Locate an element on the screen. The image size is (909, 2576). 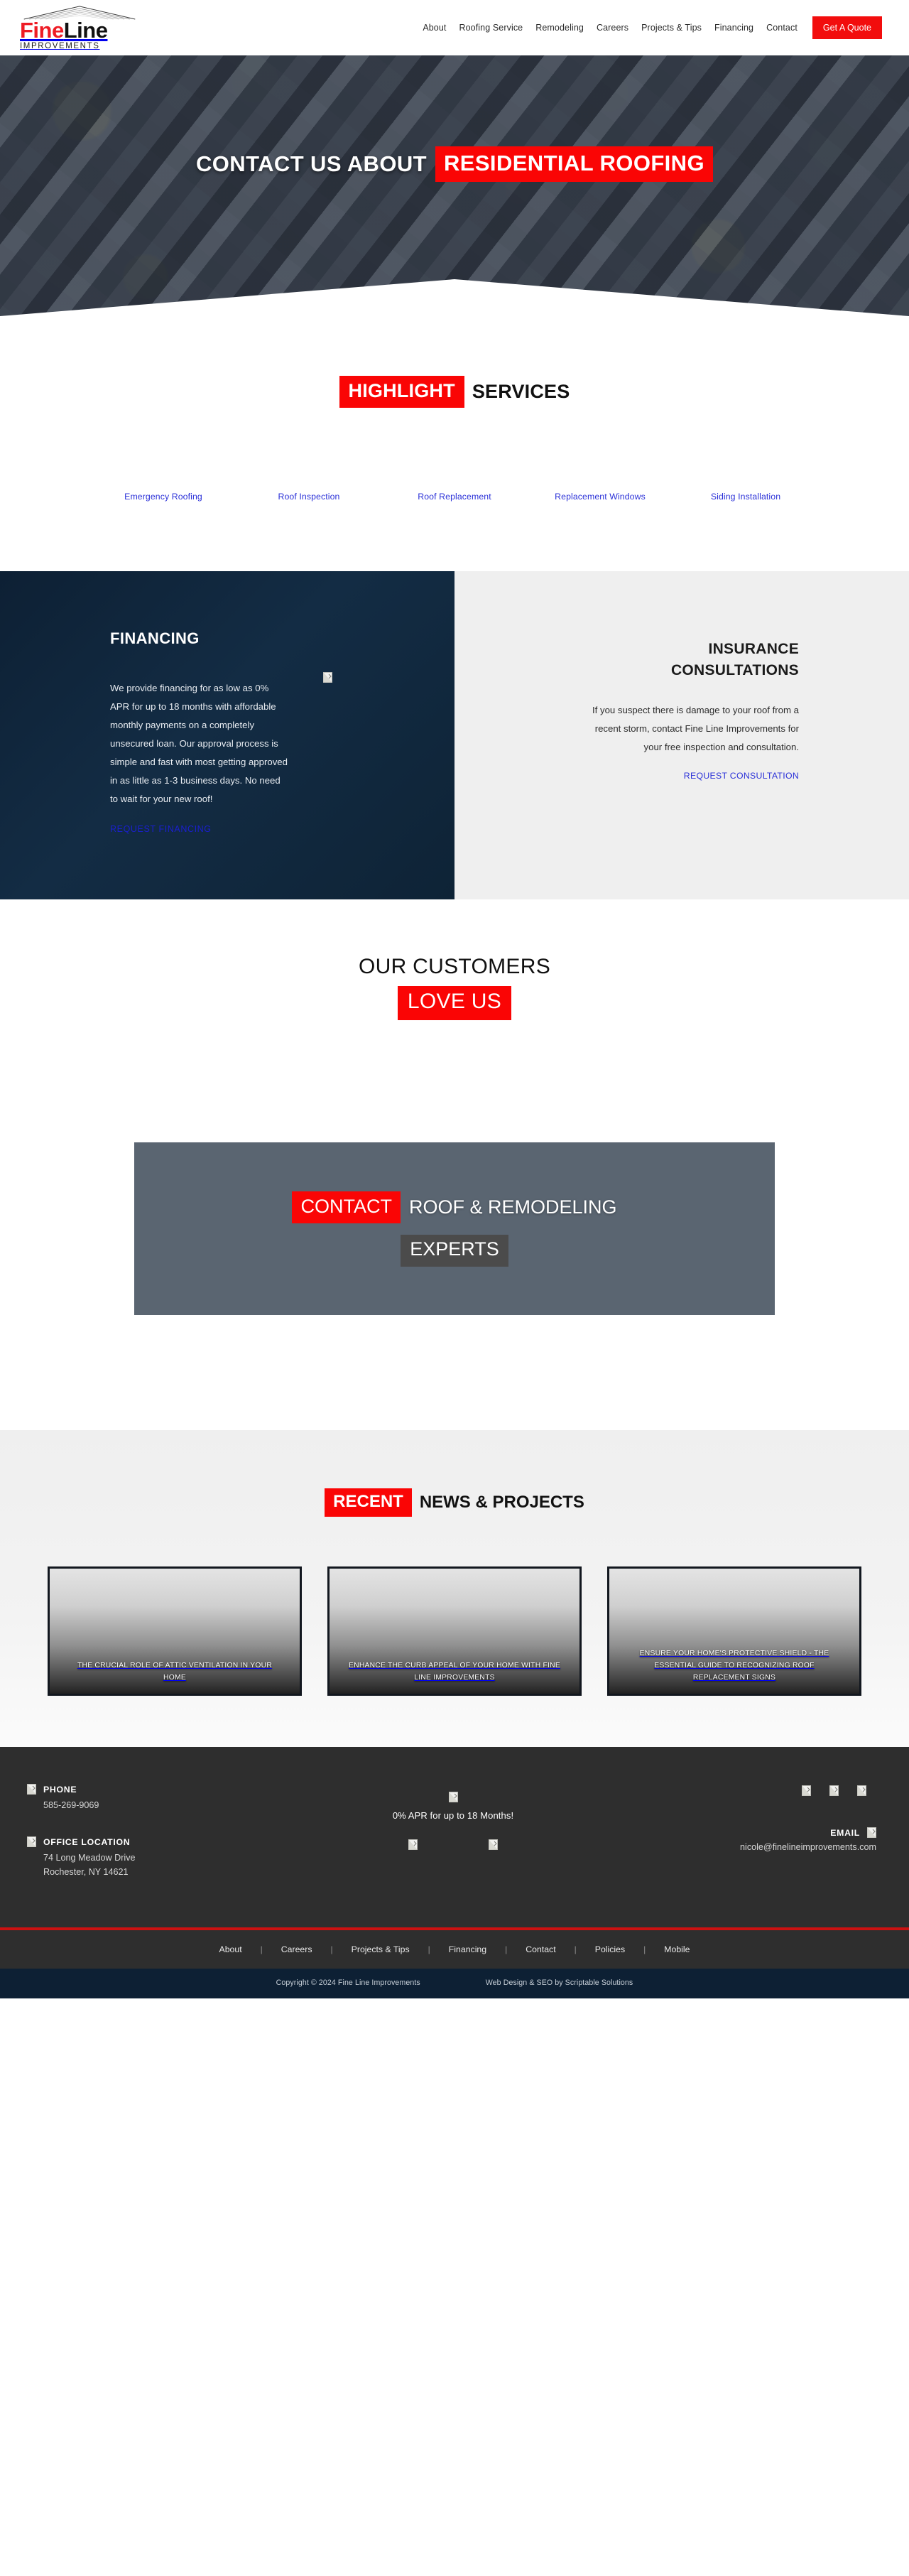
footer-office-line2: Rochester, NY 14621 is located at coordinates (86, 1872).